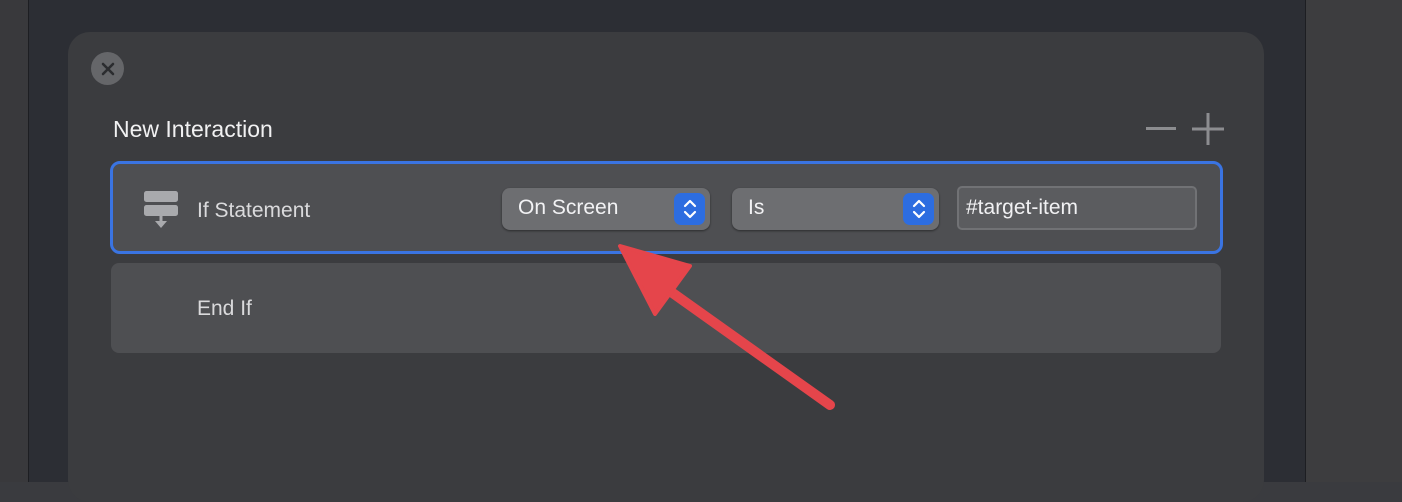 The width and height of the screenshot is (1402, 502). I want to click on condition-select: On Screen, so click(606, 209).